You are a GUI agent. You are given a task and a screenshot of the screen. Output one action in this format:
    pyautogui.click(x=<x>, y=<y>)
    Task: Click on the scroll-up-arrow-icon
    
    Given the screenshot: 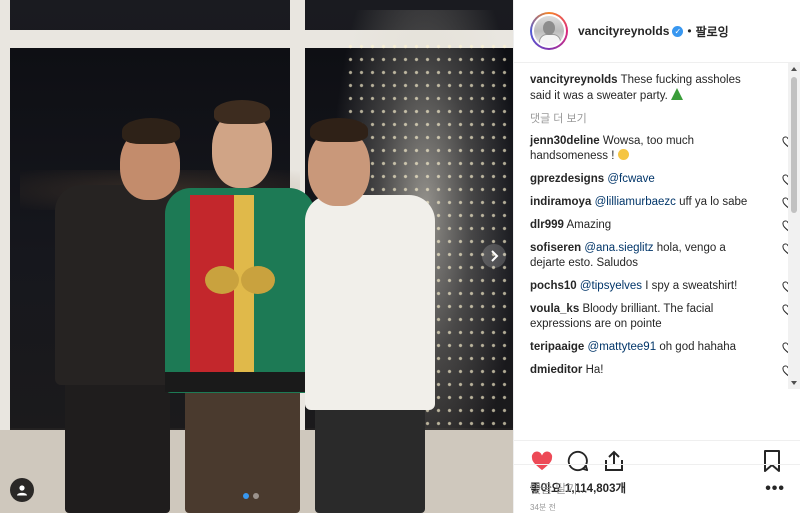 What is the action you would take?
    pyautogui.click(x=794, y=69)
    